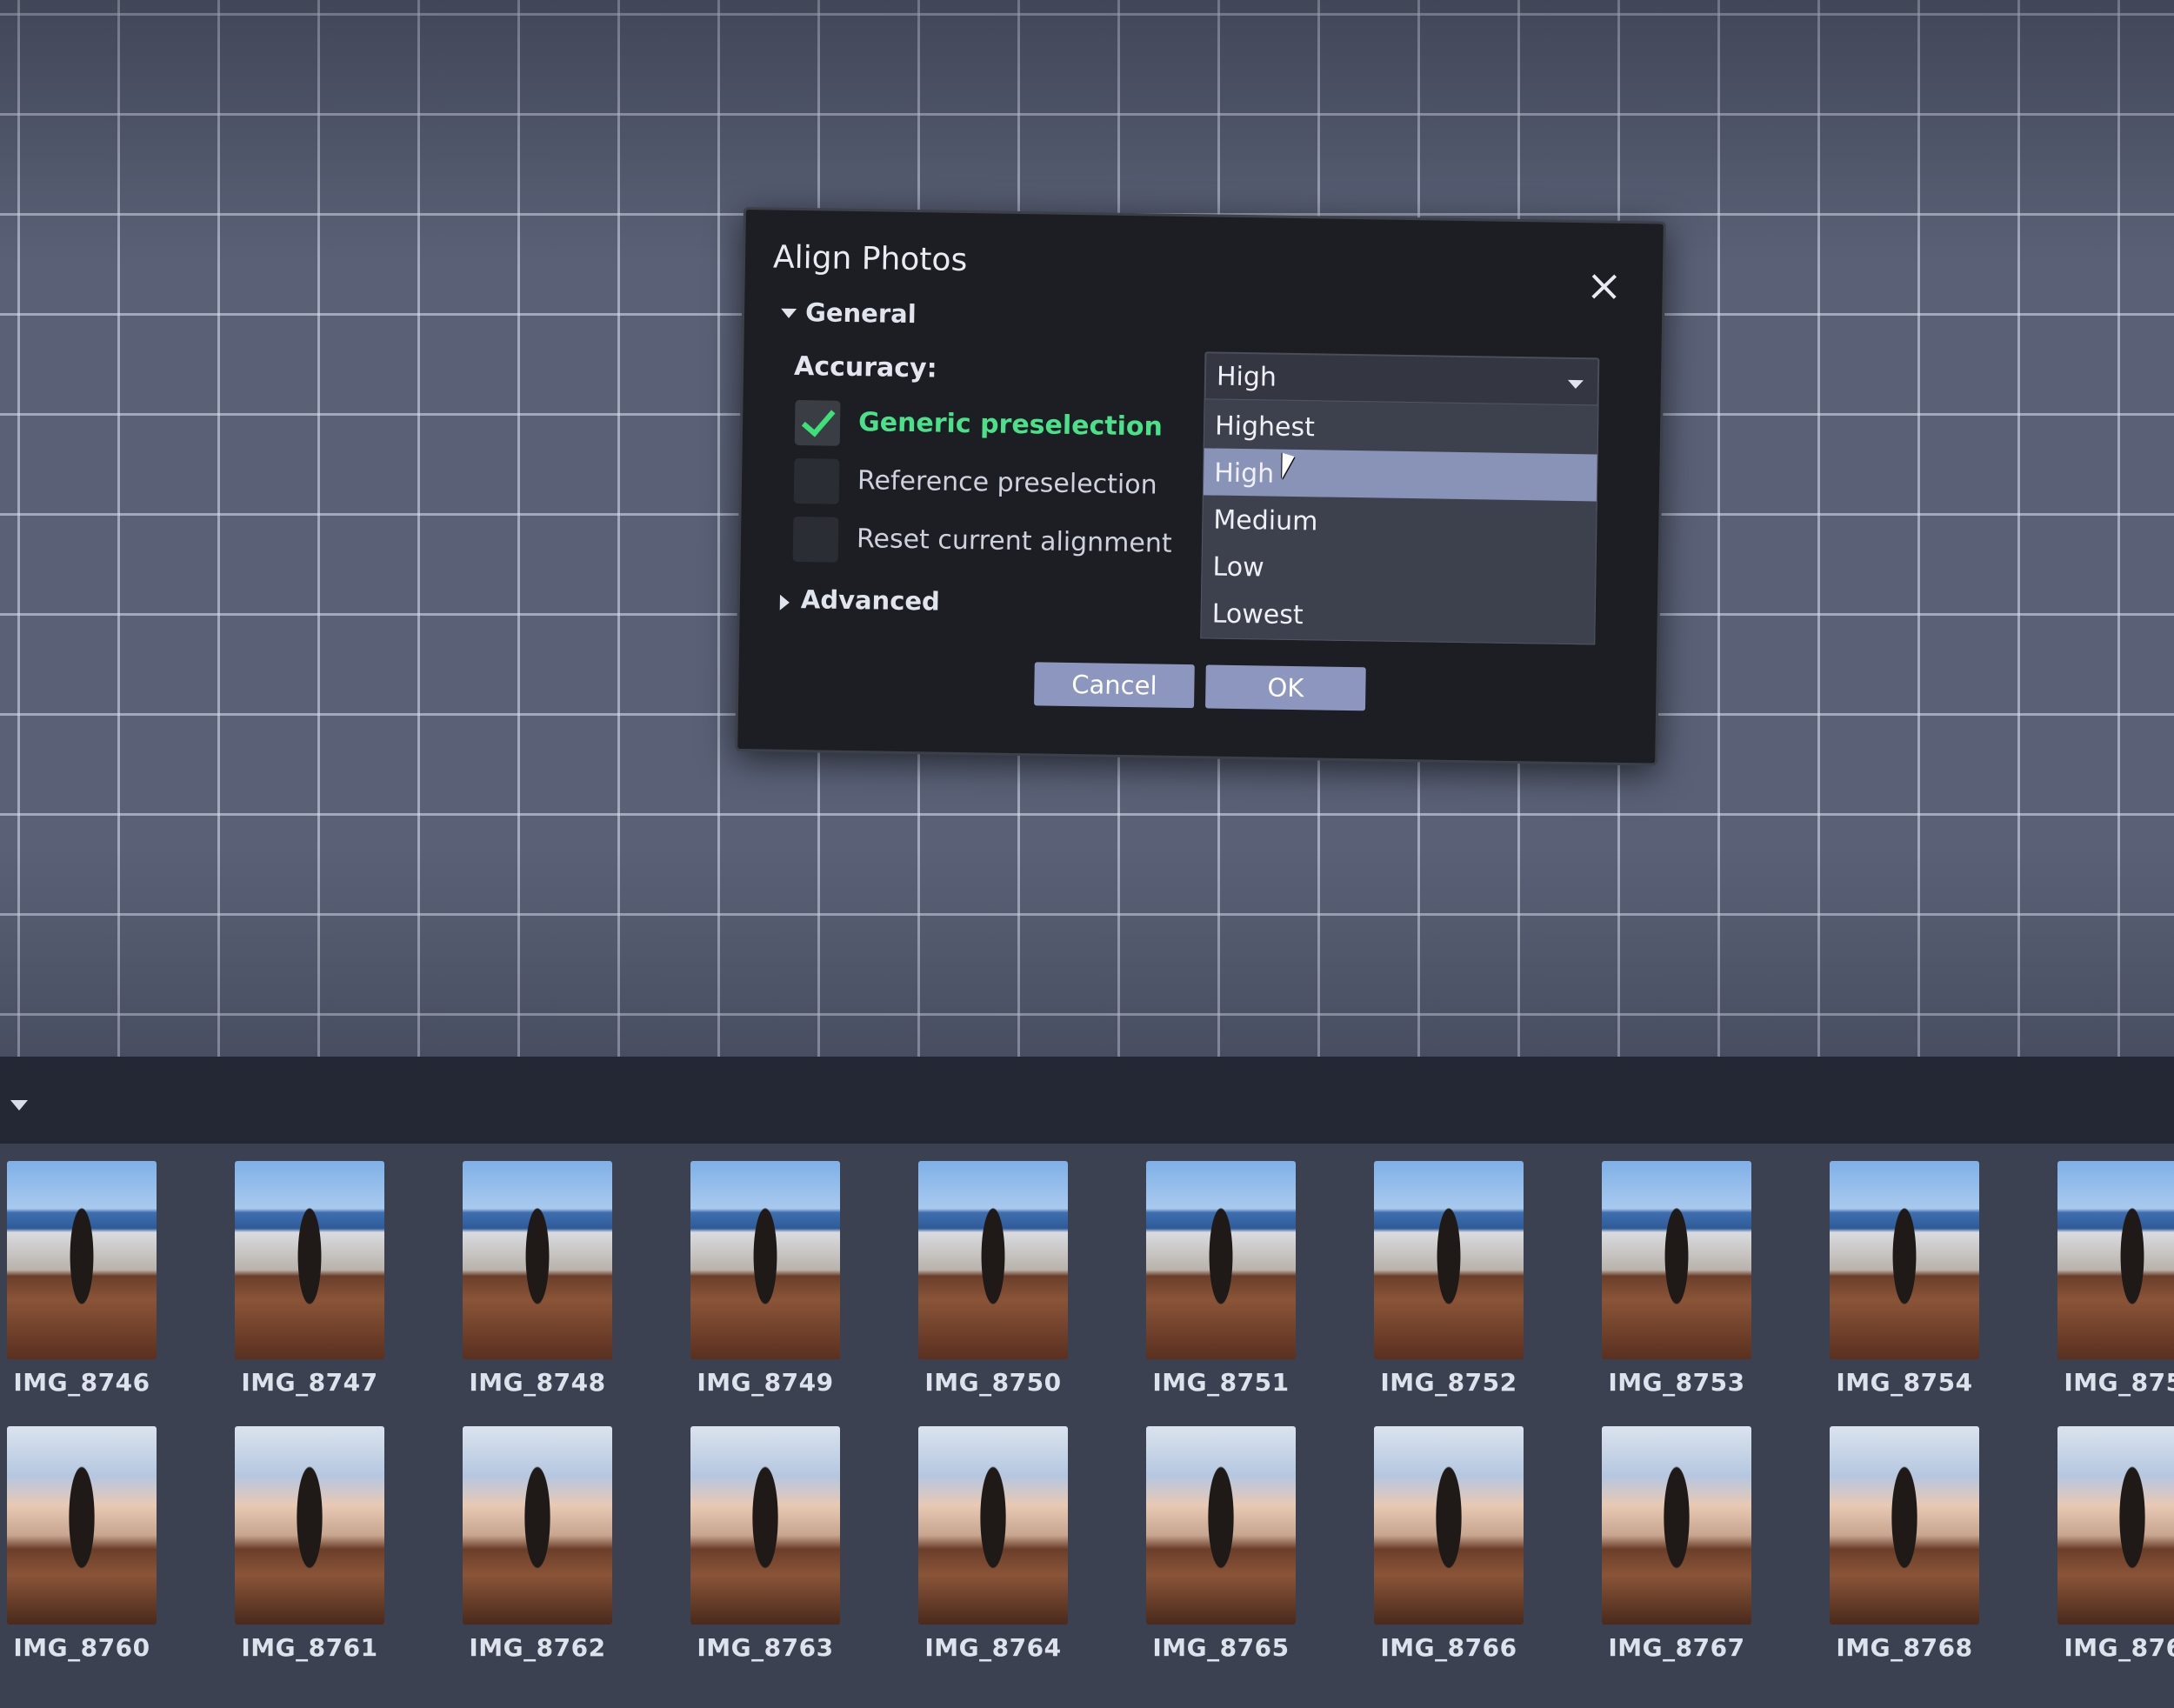 The width and height of the screenshot is (2174, 1708). Describe the element at coordinates (1401, 427) in the screenshot. I see `dropdown-option-highest: Highest` at that location.